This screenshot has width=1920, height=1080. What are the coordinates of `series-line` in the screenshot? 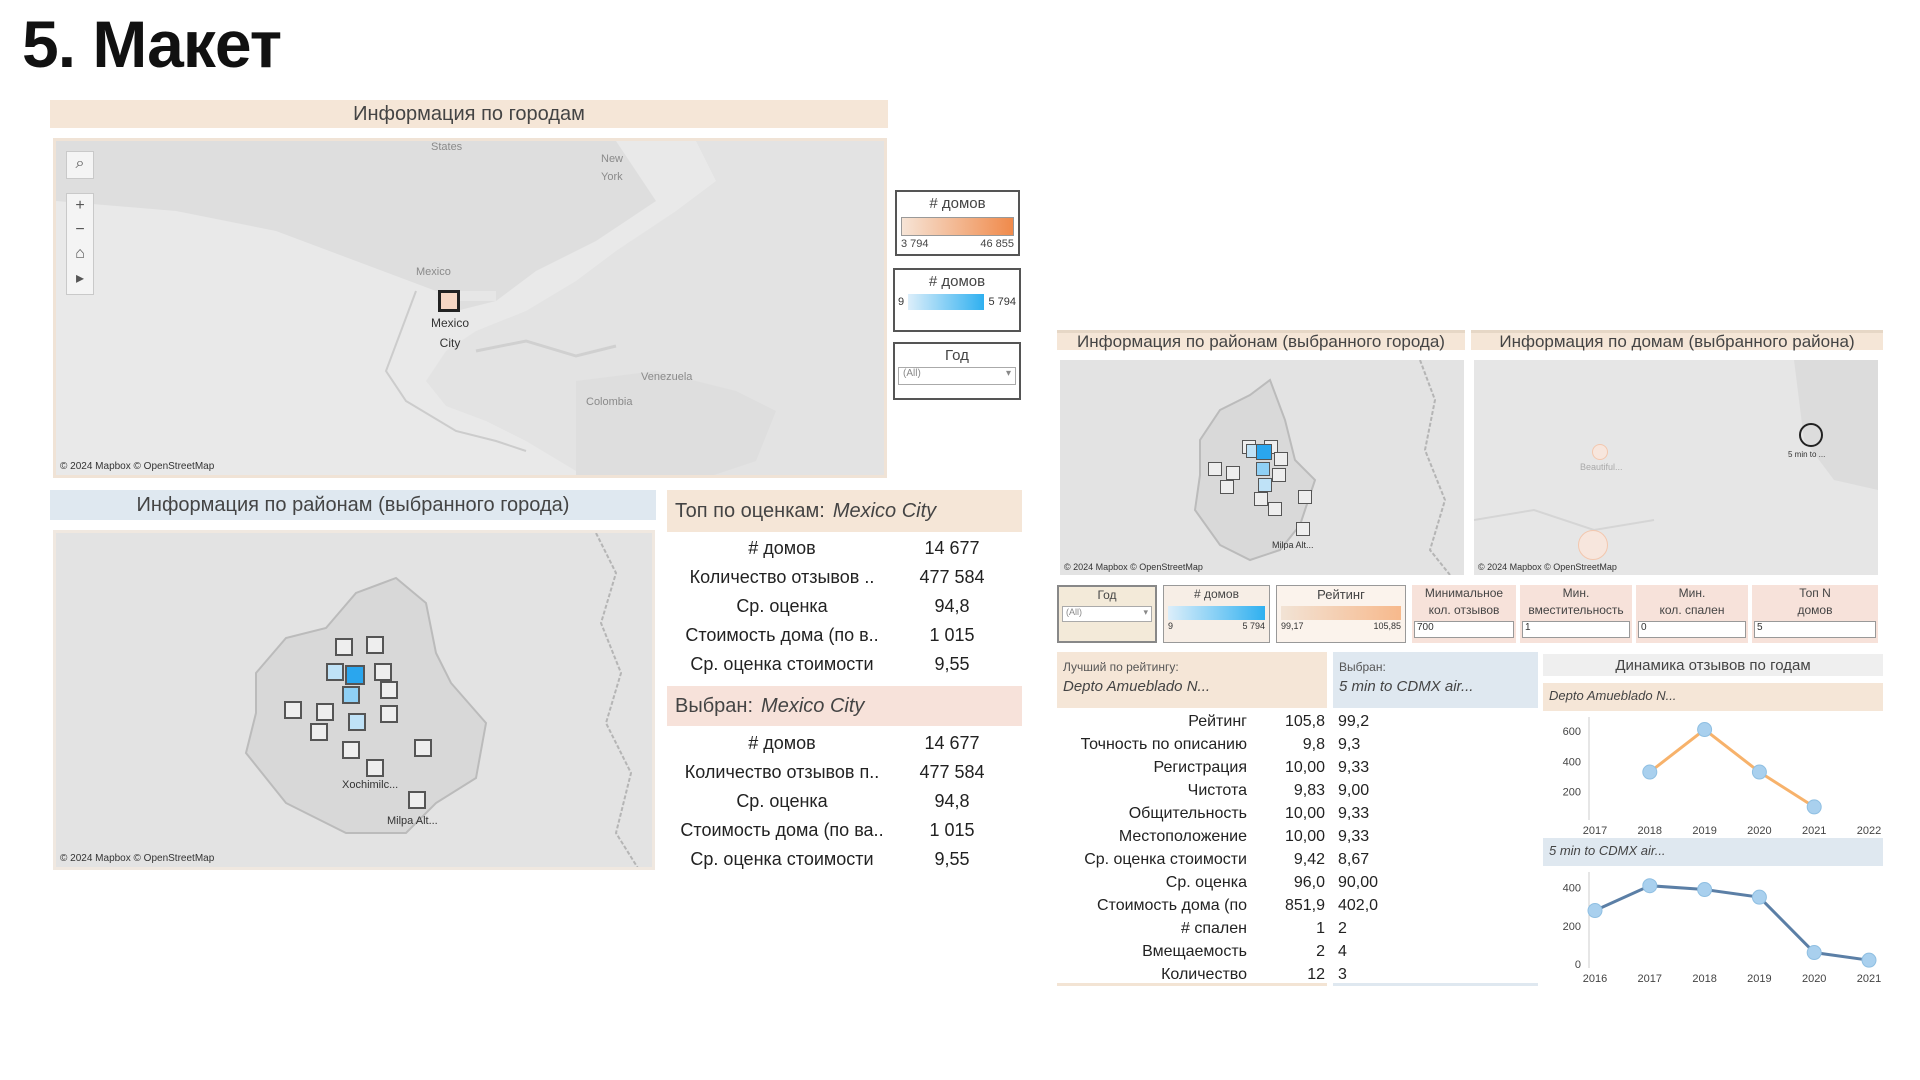 It's located at (1732, 923).